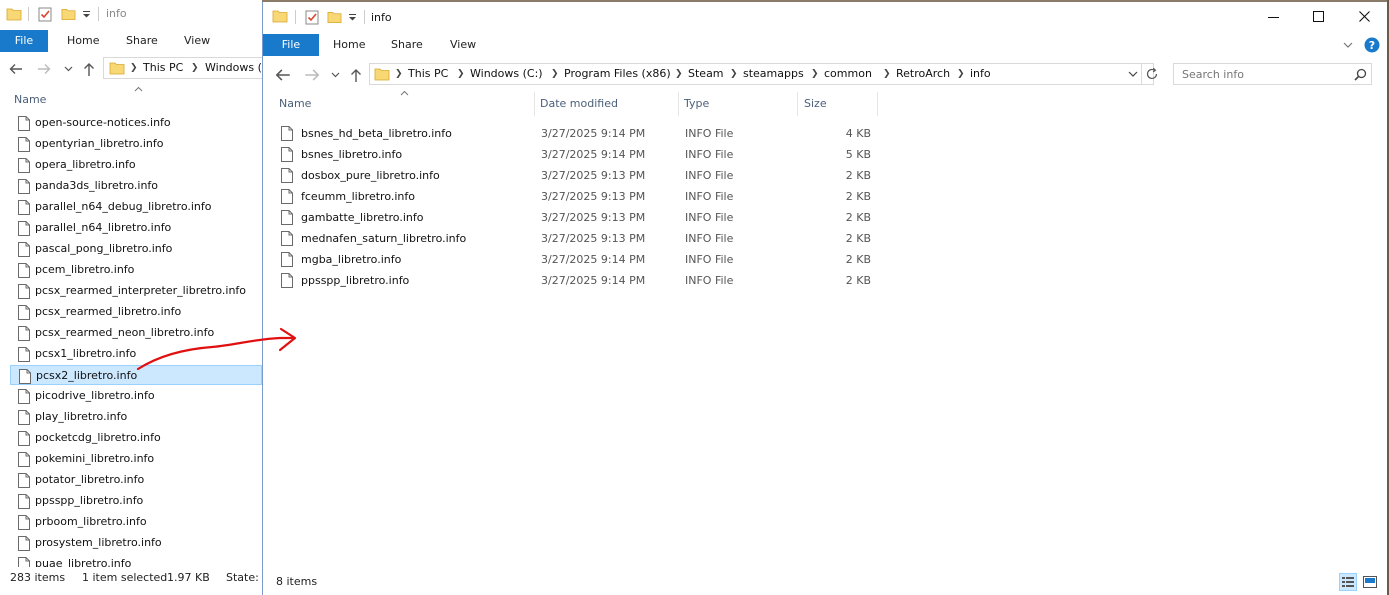 The image size is (1389, 595). Describe the element at coordinates (773, 74) in the screenshot. I see `breadcrumb-steamapps: steamapps` at that location.